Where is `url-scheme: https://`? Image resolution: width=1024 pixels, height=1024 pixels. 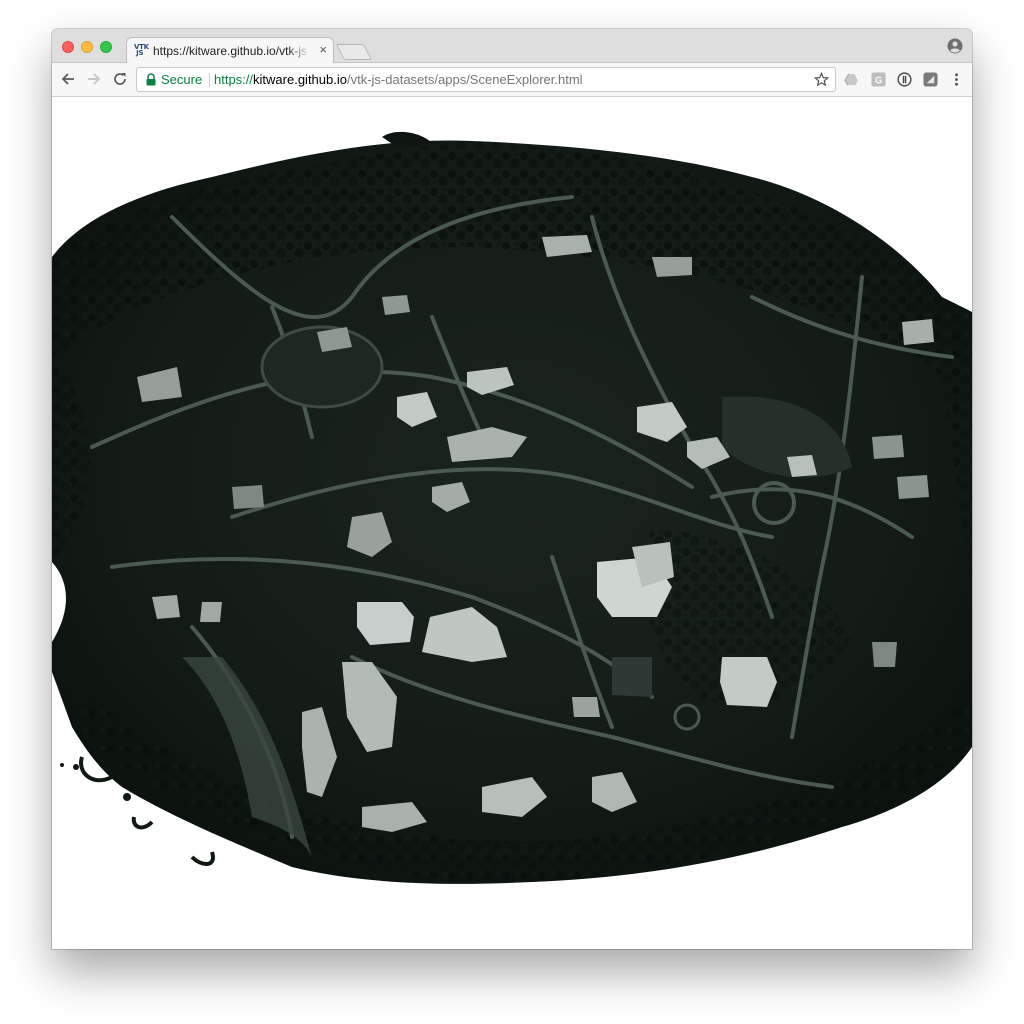 url-scheme: https:// is located at coordinates (234, 79).